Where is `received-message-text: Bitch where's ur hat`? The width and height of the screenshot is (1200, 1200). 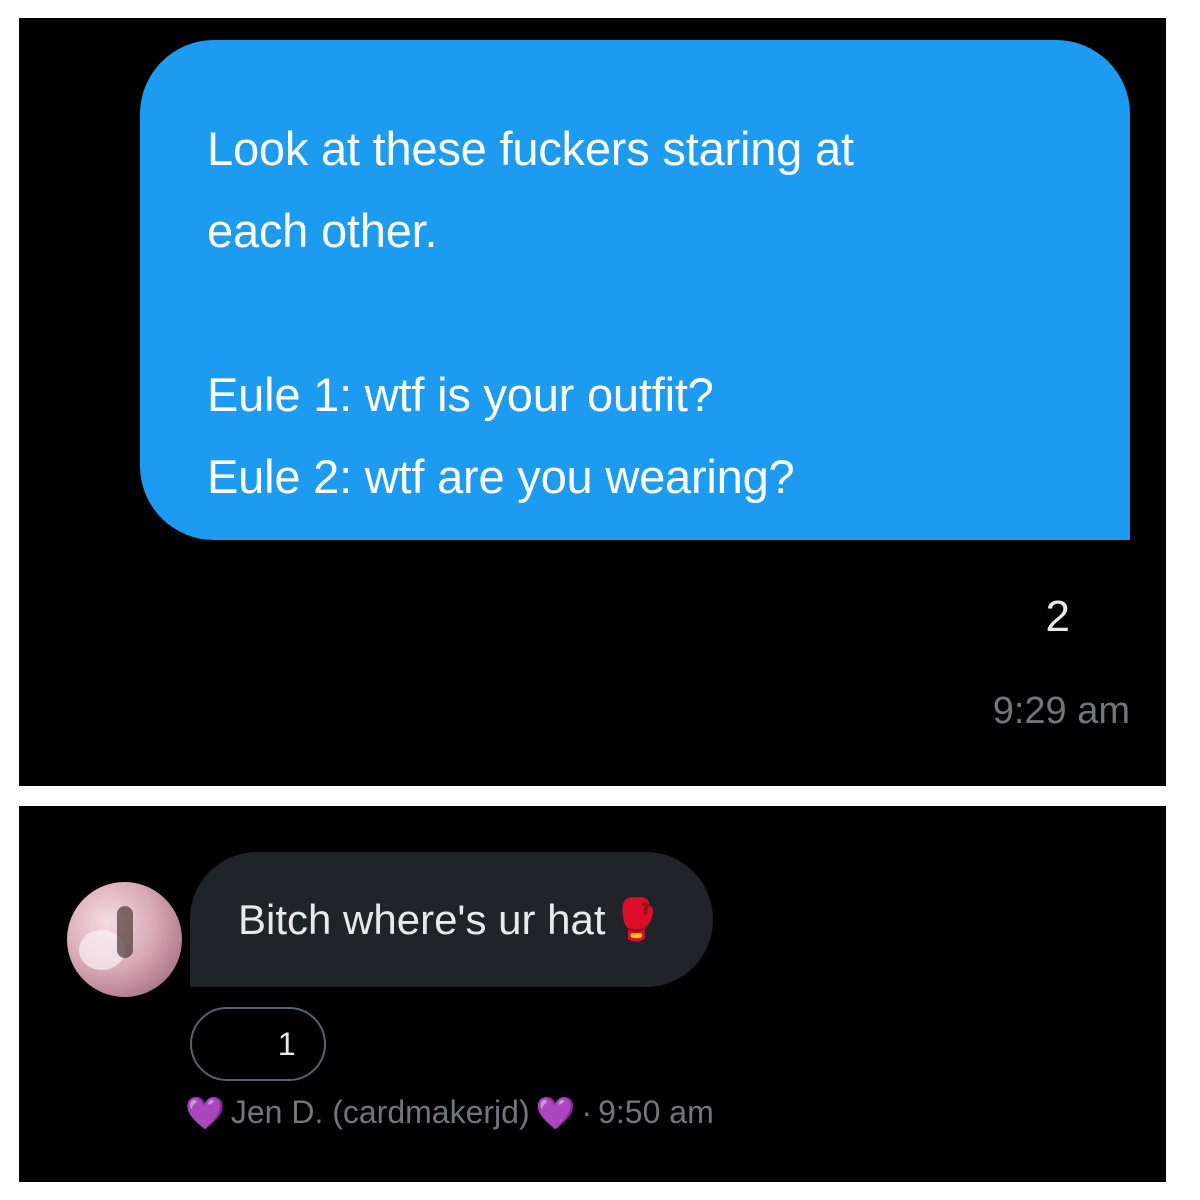 received-message-text: Bitch where's ur hat is located at coordinates (422, 919).